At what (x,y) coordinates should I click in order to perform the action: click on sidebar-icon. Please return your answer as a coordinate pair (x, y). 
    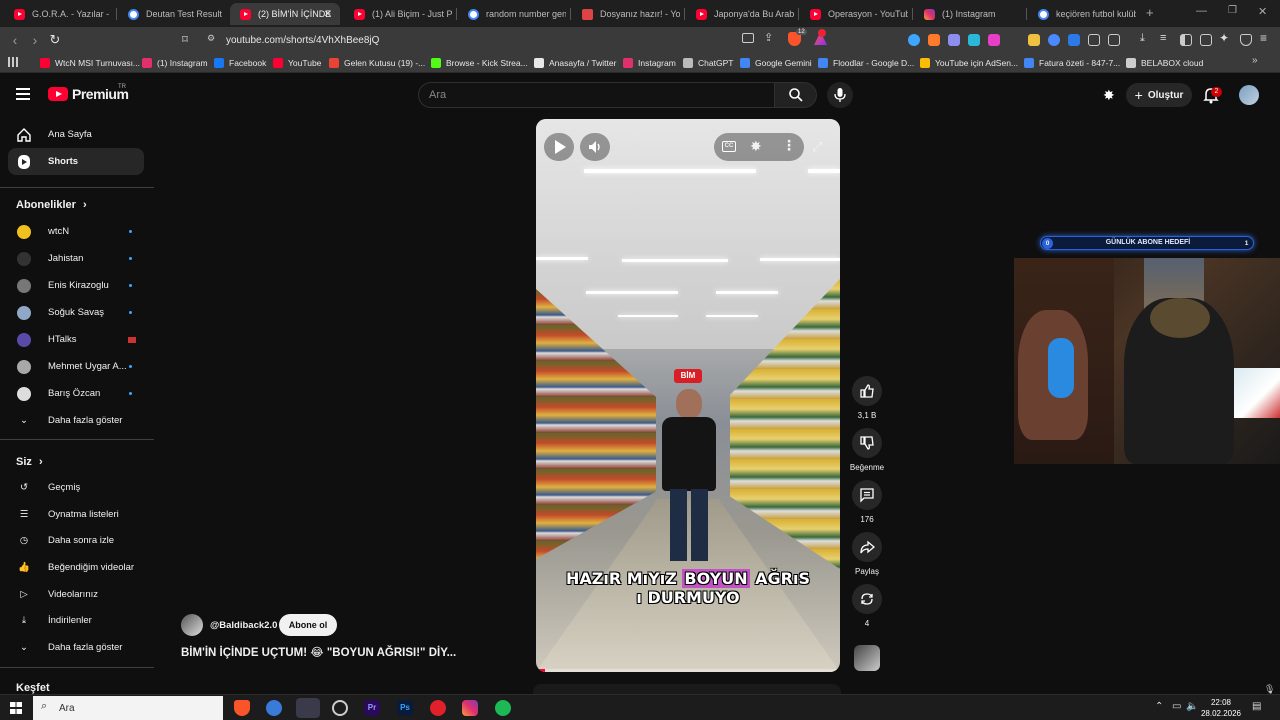
    Looking at the image, I should click on (1186, 40).